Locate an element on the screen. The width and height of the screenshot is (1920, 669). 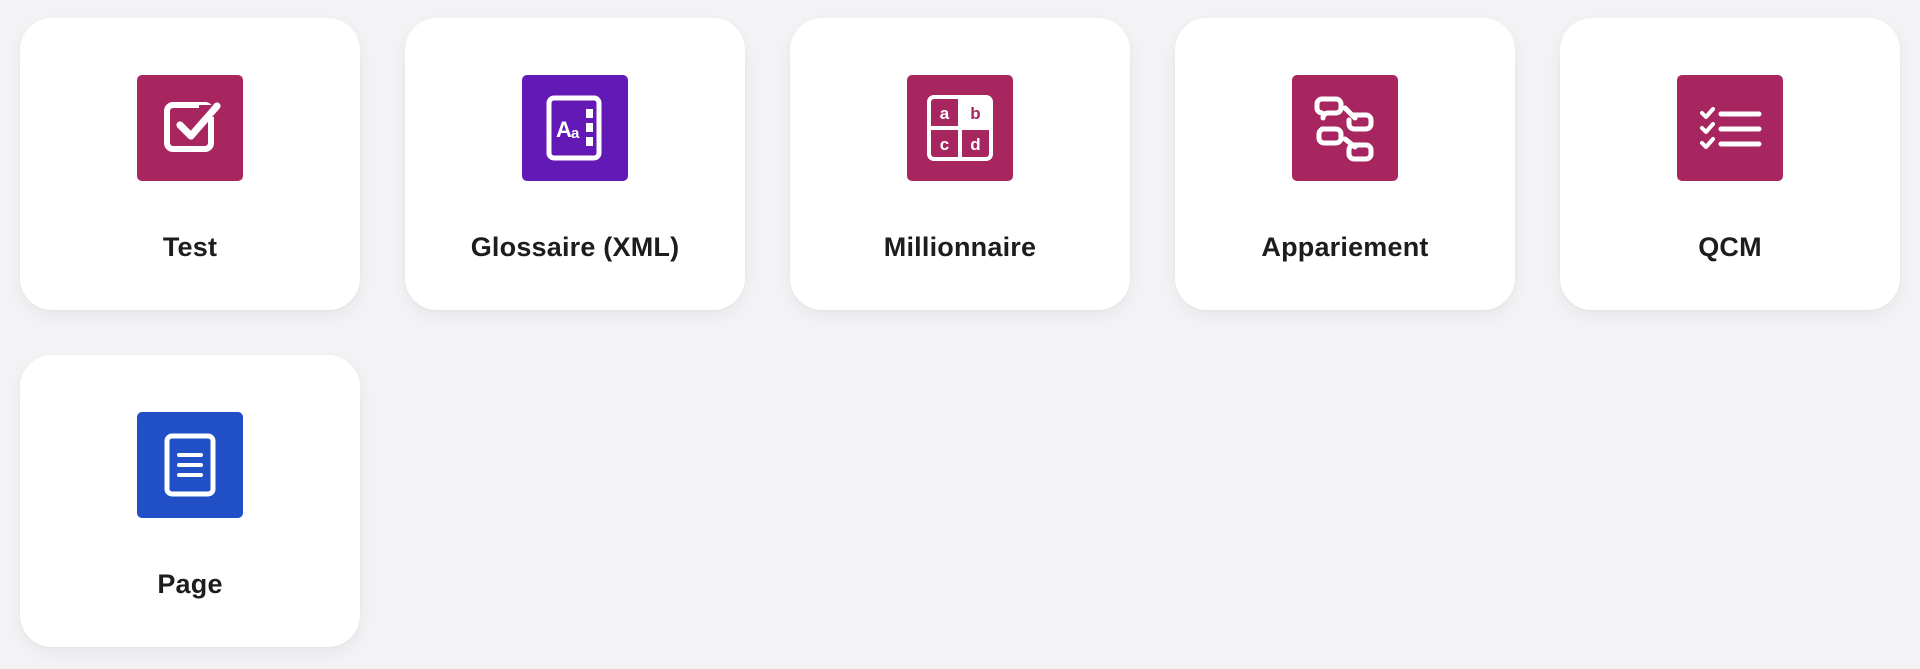
page-document-icon is located at coordinates (190, 465).